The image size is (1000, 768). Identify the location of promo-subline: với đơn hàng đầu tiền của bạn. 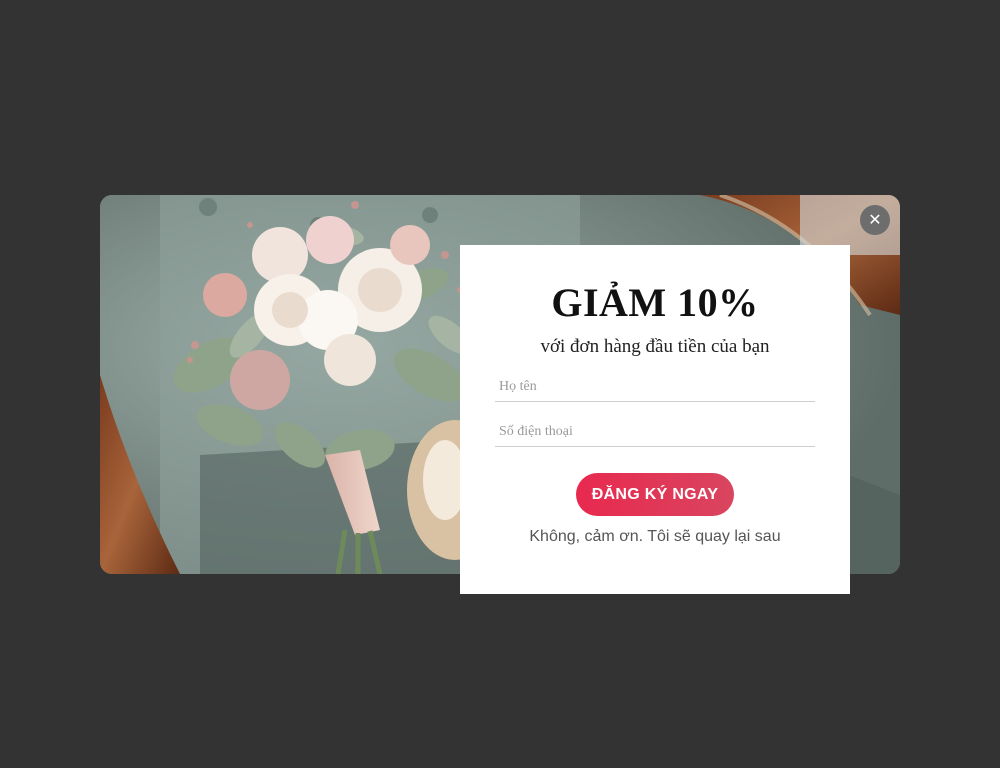
(655, 346).